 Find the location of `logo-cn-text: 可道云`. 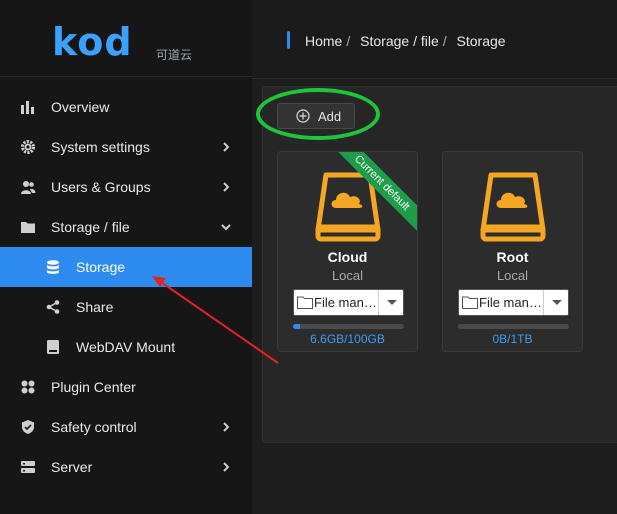

logo-cn-text: 可道云 is located at coordinates (174, 55).